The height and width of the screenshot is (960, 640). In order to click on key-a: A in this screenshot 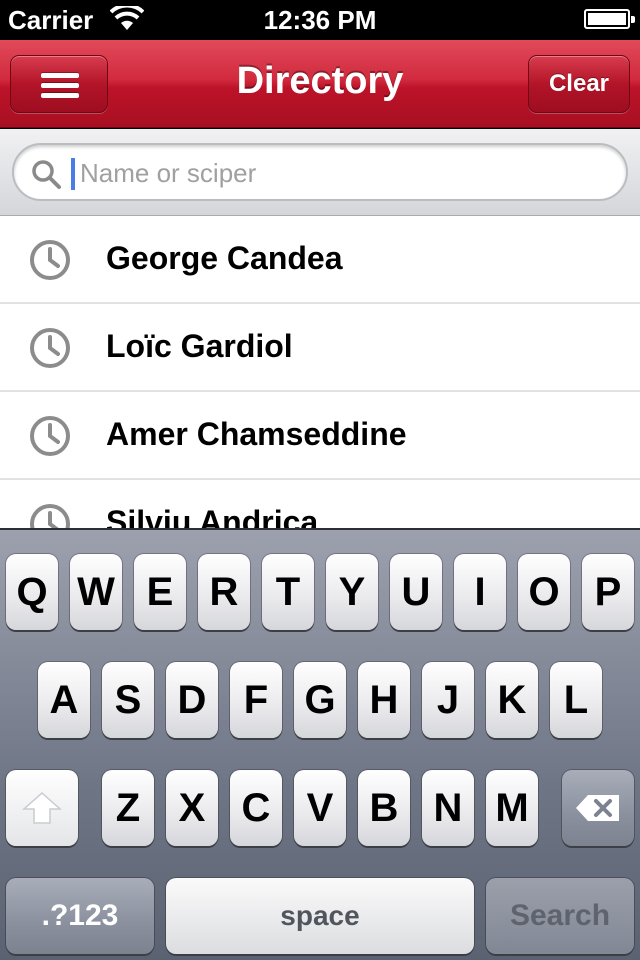, I will do `click(64, 700)`.